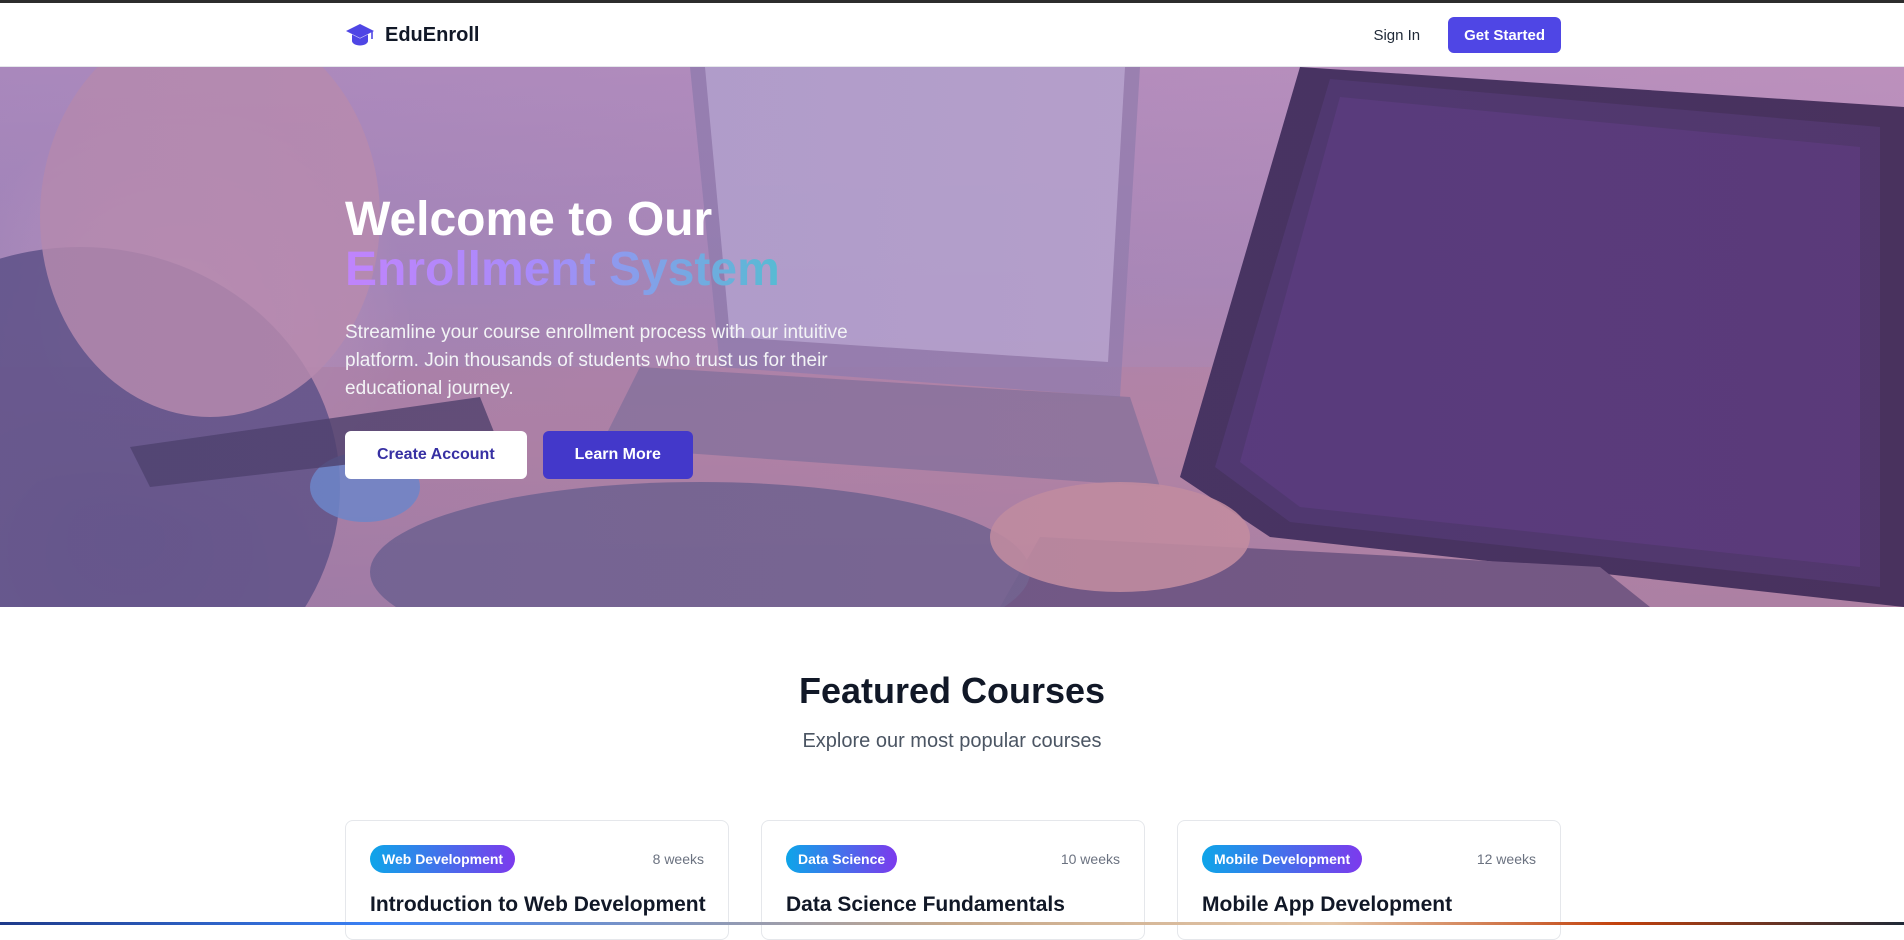  I want to click on course-title: Introduction to Web Development, so click(538, 904).